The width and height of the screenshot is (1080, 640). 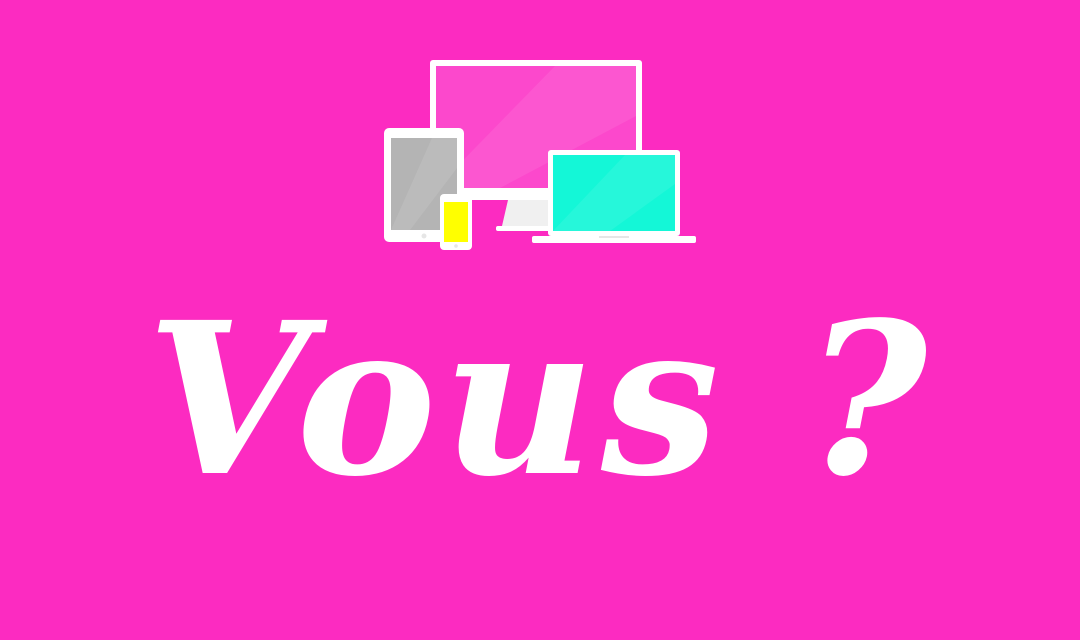 What do you see at coordinates (614, 237) in the screenshot?
I see `laptop-notch` at bounding box center [614, 237].